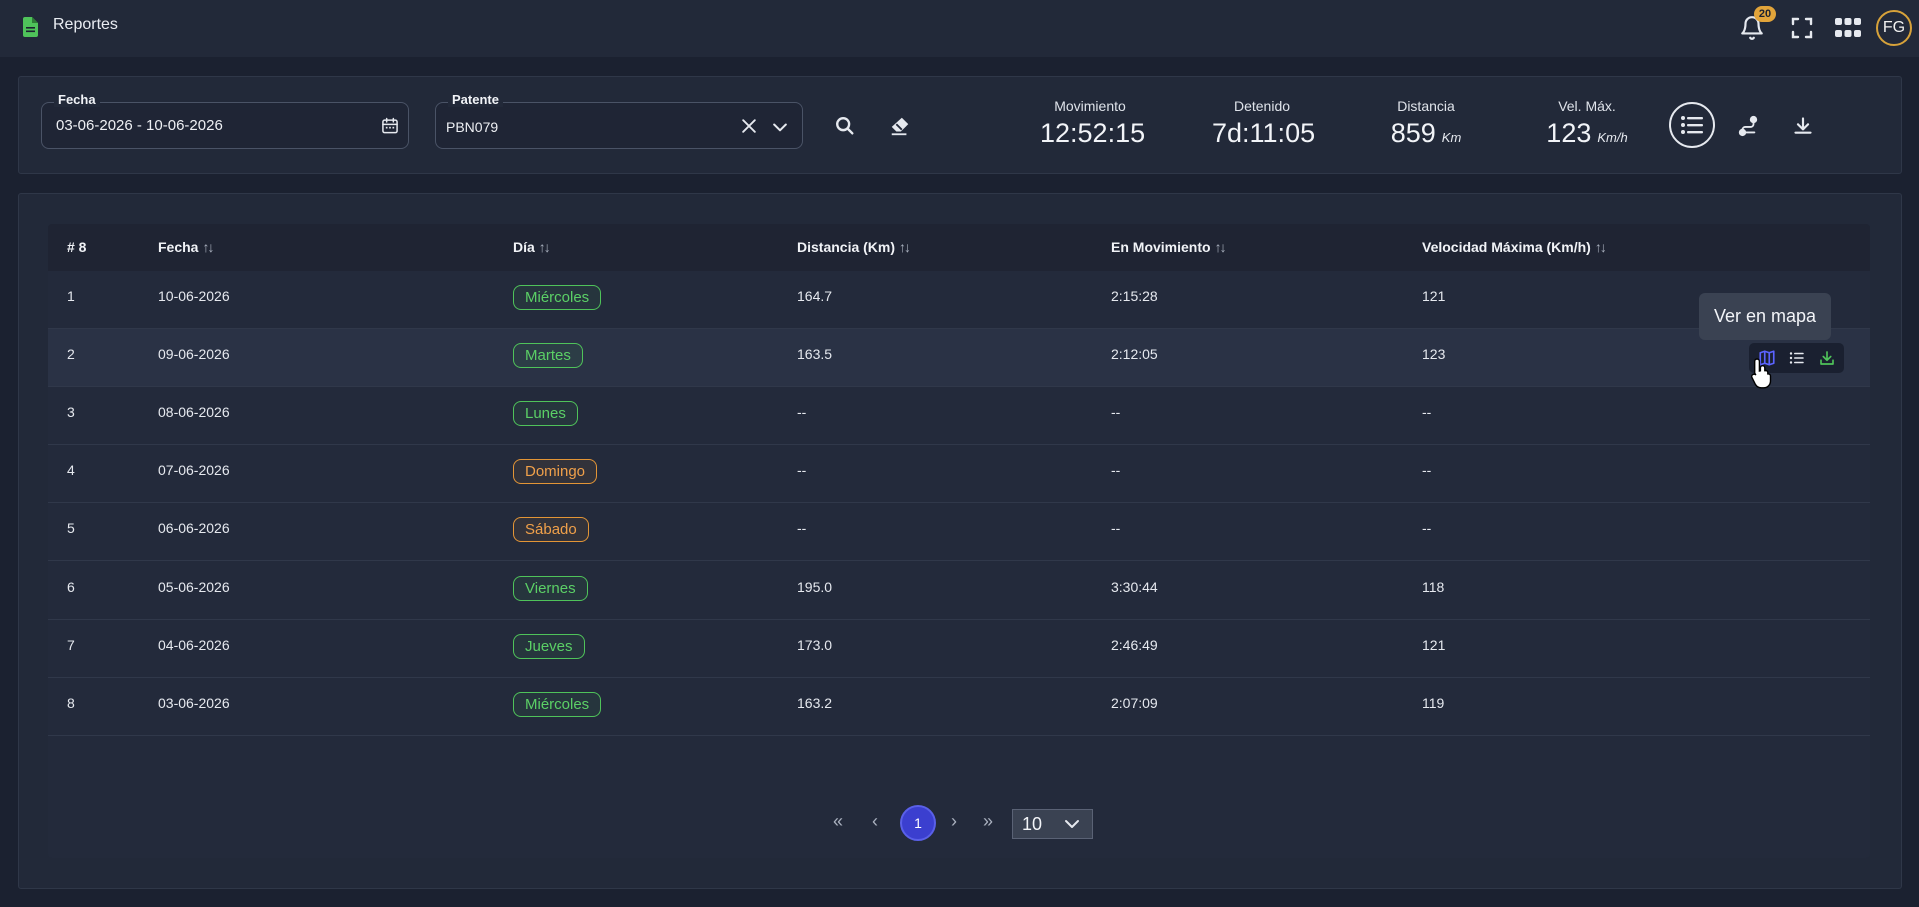 The height and width of the screenshot is (907, 1919). Describe the element at coordinates (959, 474) in the screenshot. I see `table-row: 4 07-06-2026 Domingo -- -- --` at that location.